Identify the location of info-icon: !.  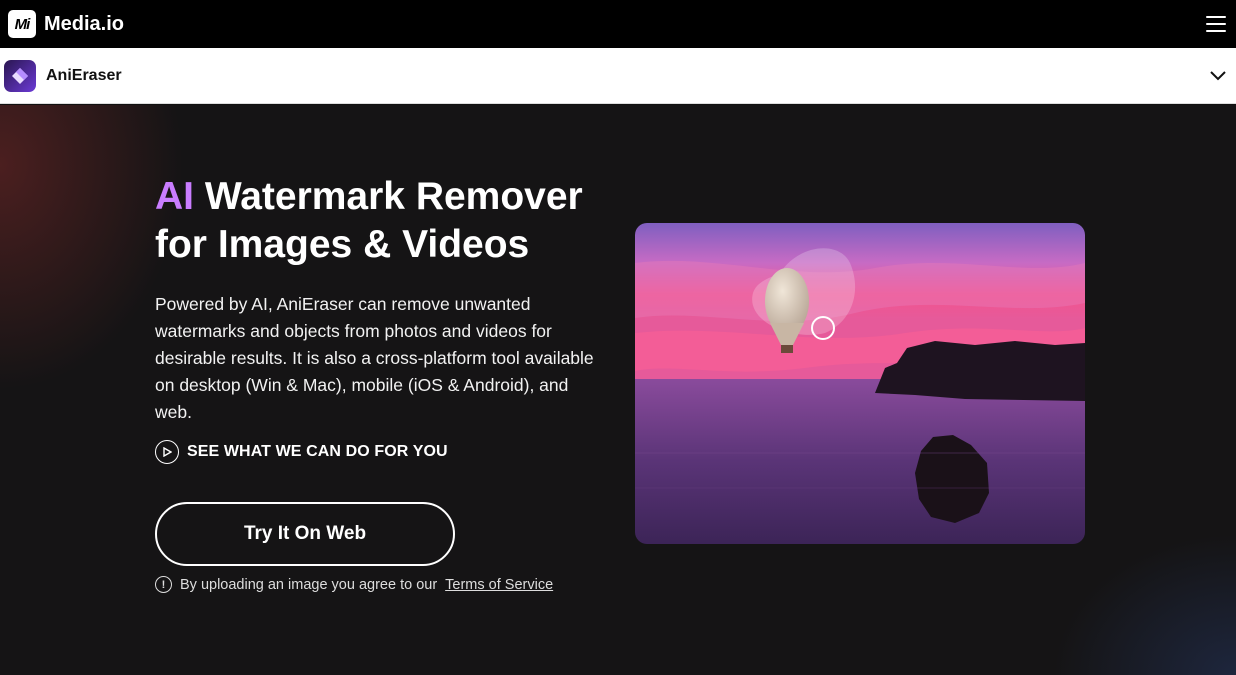
(163, 584).